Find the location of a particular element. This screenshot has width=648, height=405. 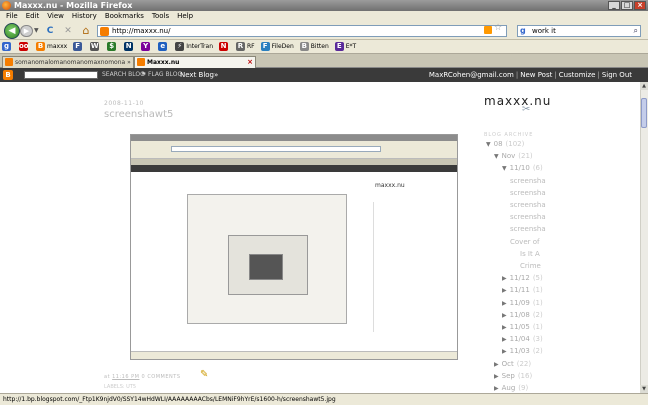

archive-period: ▶ Aug (9) is located at coordinates (511, 388).